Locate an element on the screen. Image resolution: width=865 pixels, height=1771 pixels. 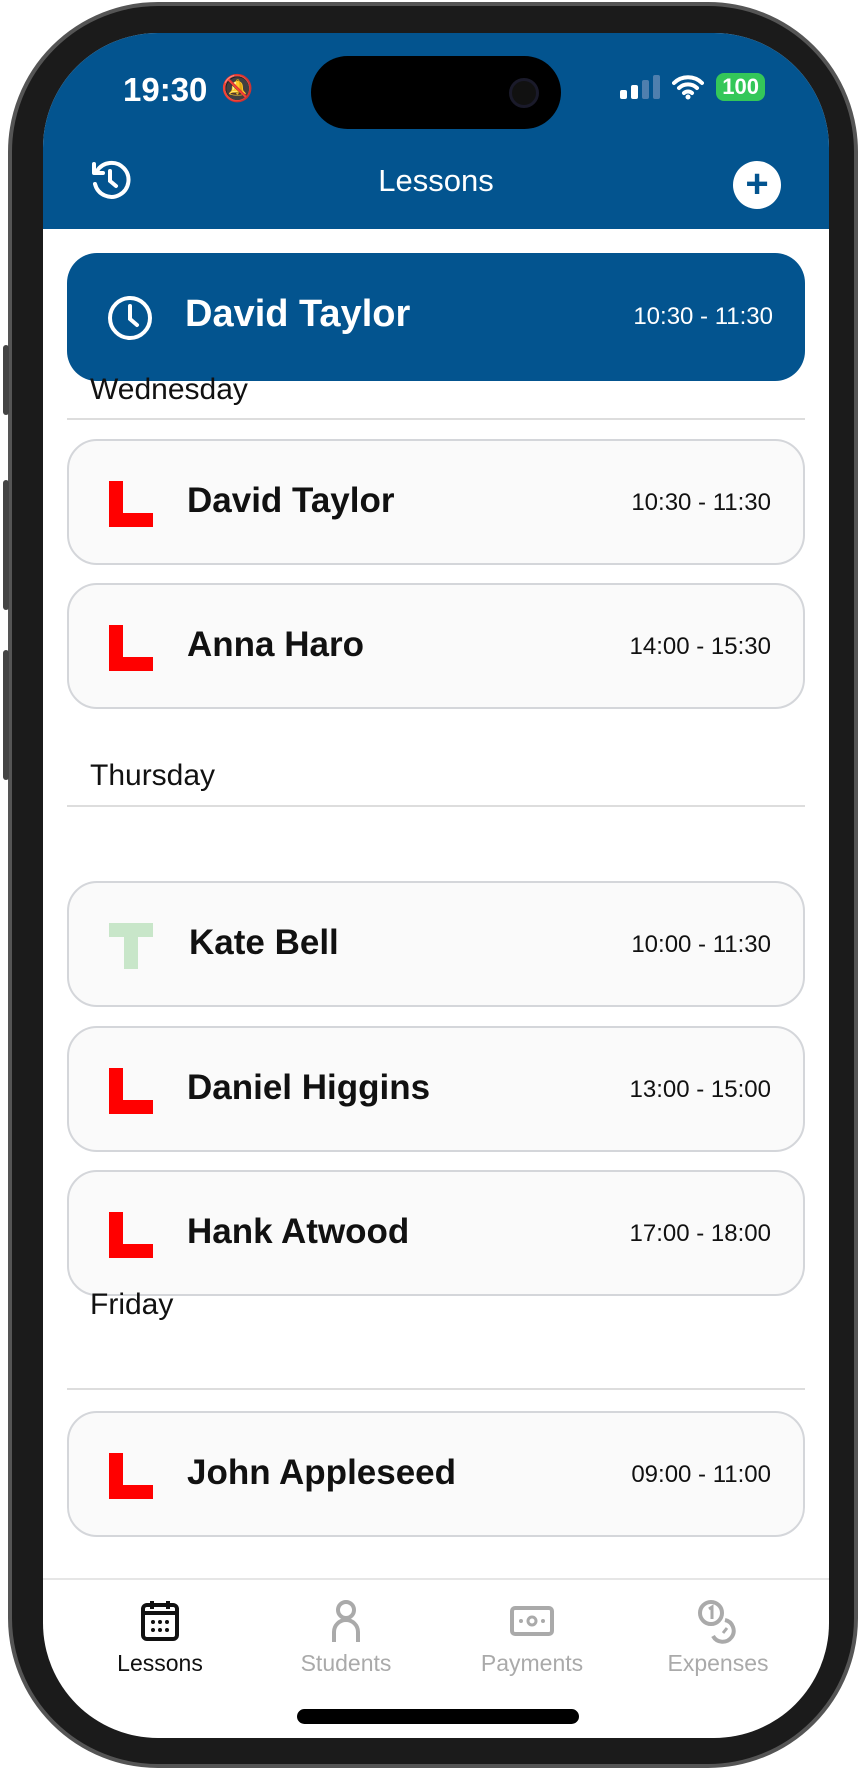
current-lesson-name: David Taylor is located at coordinates (298, 314).